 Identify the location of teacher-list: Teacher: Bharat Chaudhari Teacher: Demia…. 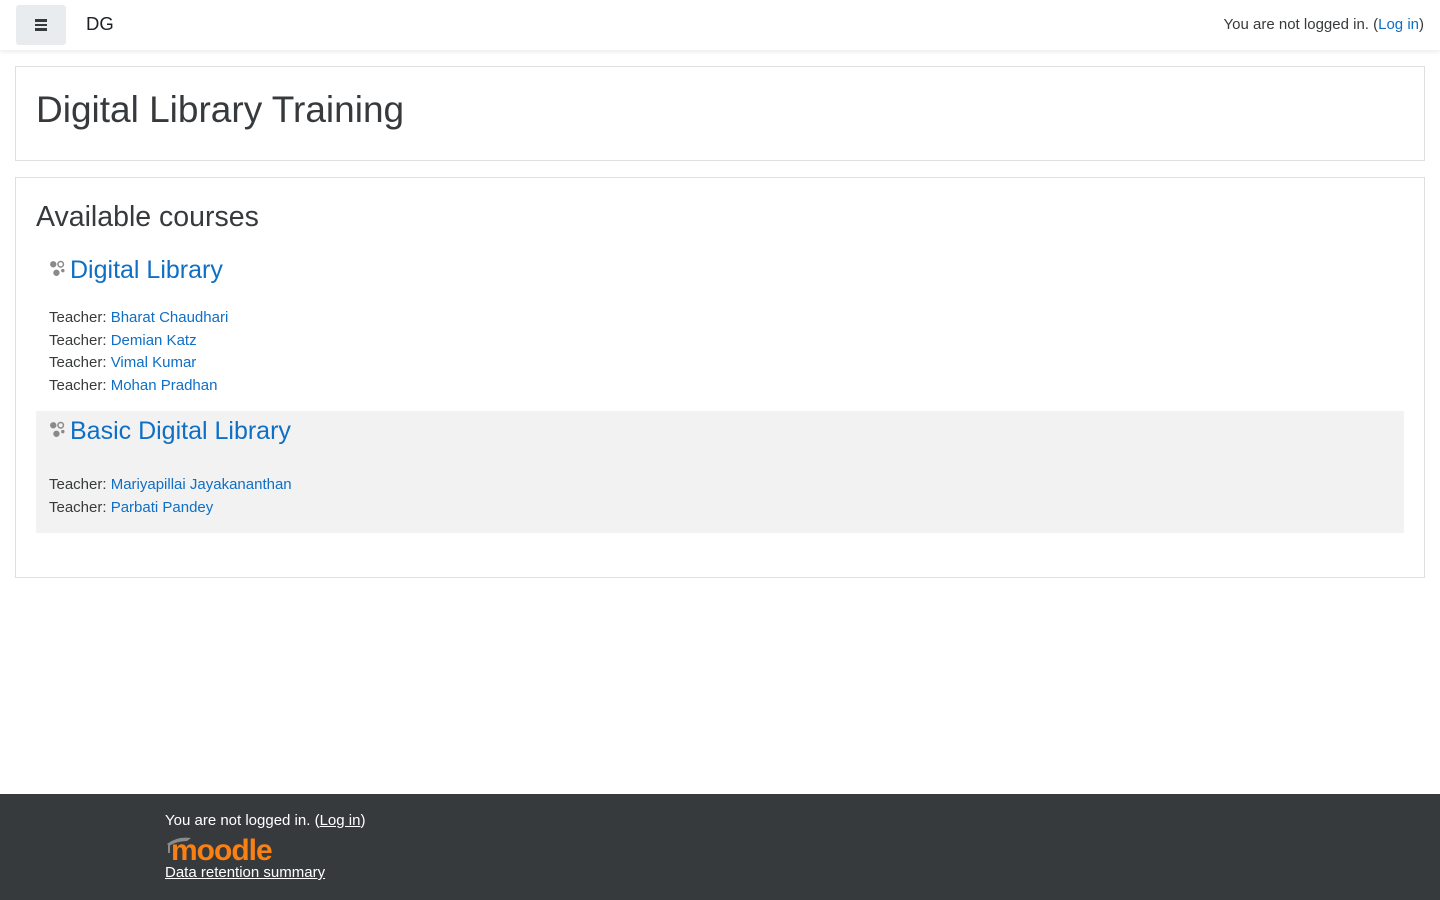
(138, 352).